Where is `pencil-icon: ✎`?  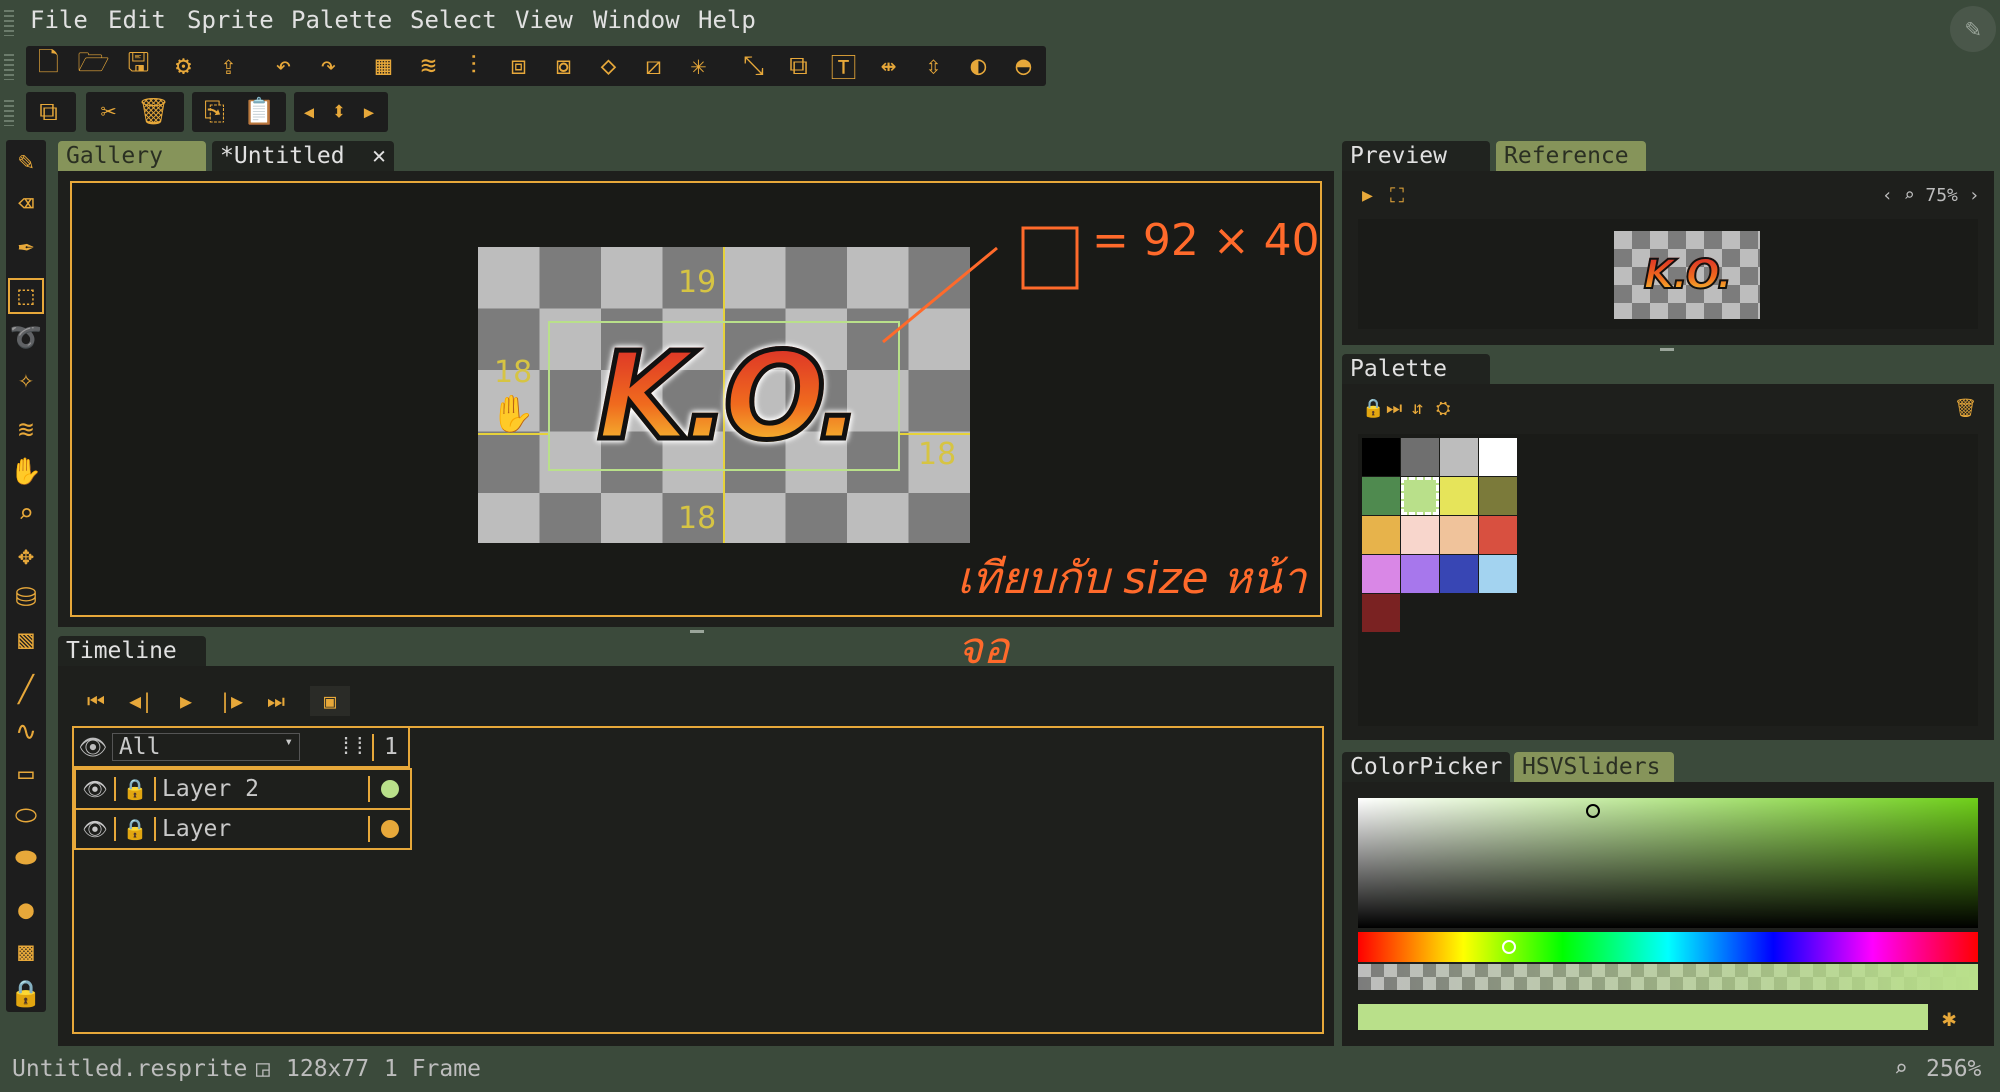
pencil-icon: ✎ is located at coordinates (26, 162).